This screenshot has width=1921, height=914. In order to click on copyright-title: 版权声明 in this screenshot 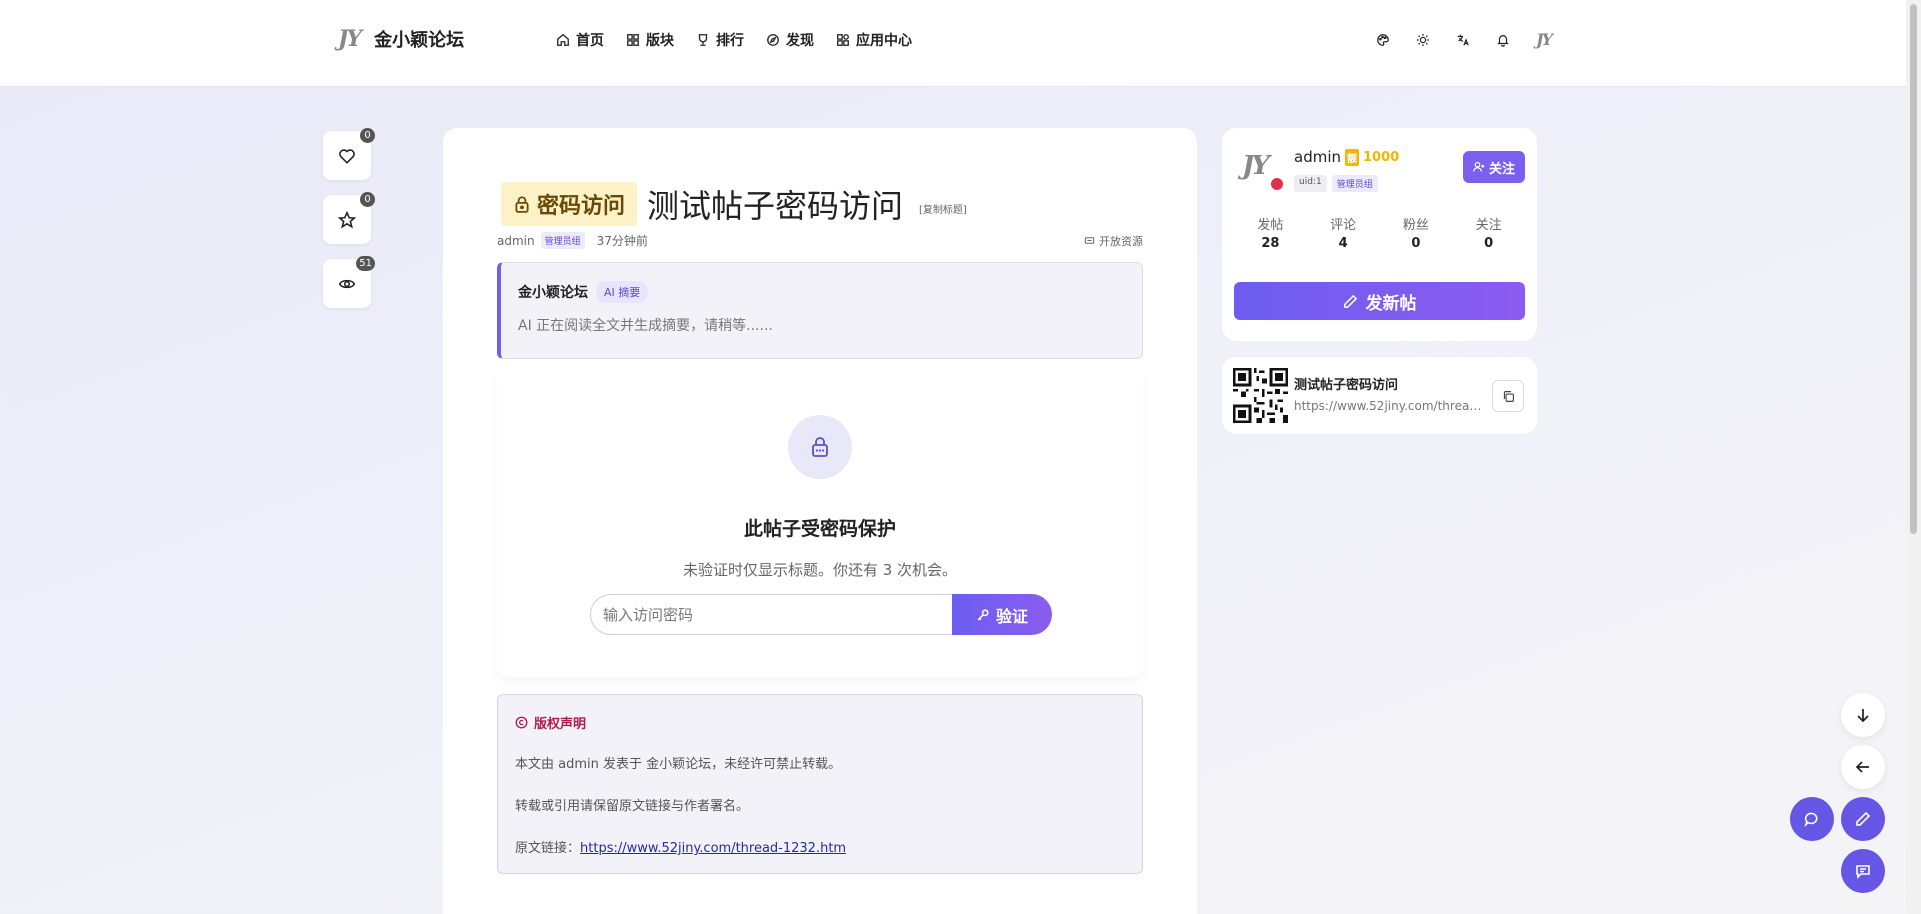, I will do `click(560, 724)`.